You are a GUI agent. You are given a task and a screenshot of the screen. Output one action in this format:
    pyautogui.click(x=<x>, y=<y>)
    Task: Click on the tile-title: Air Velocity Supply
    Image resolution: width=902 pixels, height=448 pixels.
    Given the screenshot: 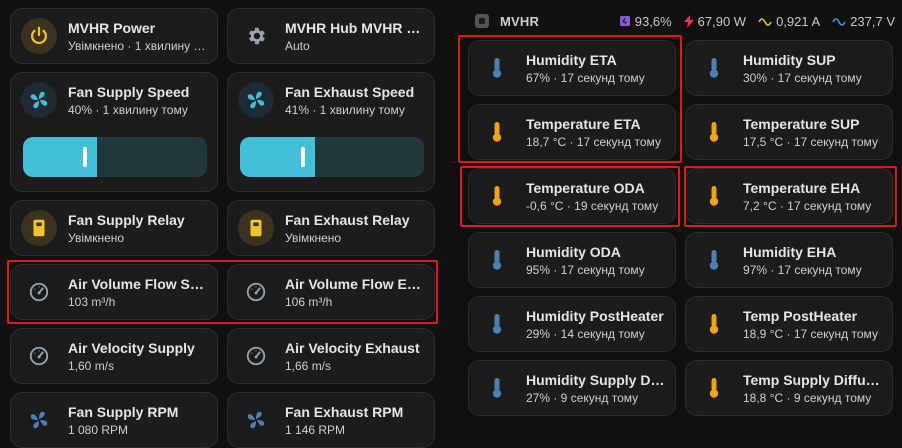 What is the action you would take?
    pyautogui.click(x=131, y=347)
    